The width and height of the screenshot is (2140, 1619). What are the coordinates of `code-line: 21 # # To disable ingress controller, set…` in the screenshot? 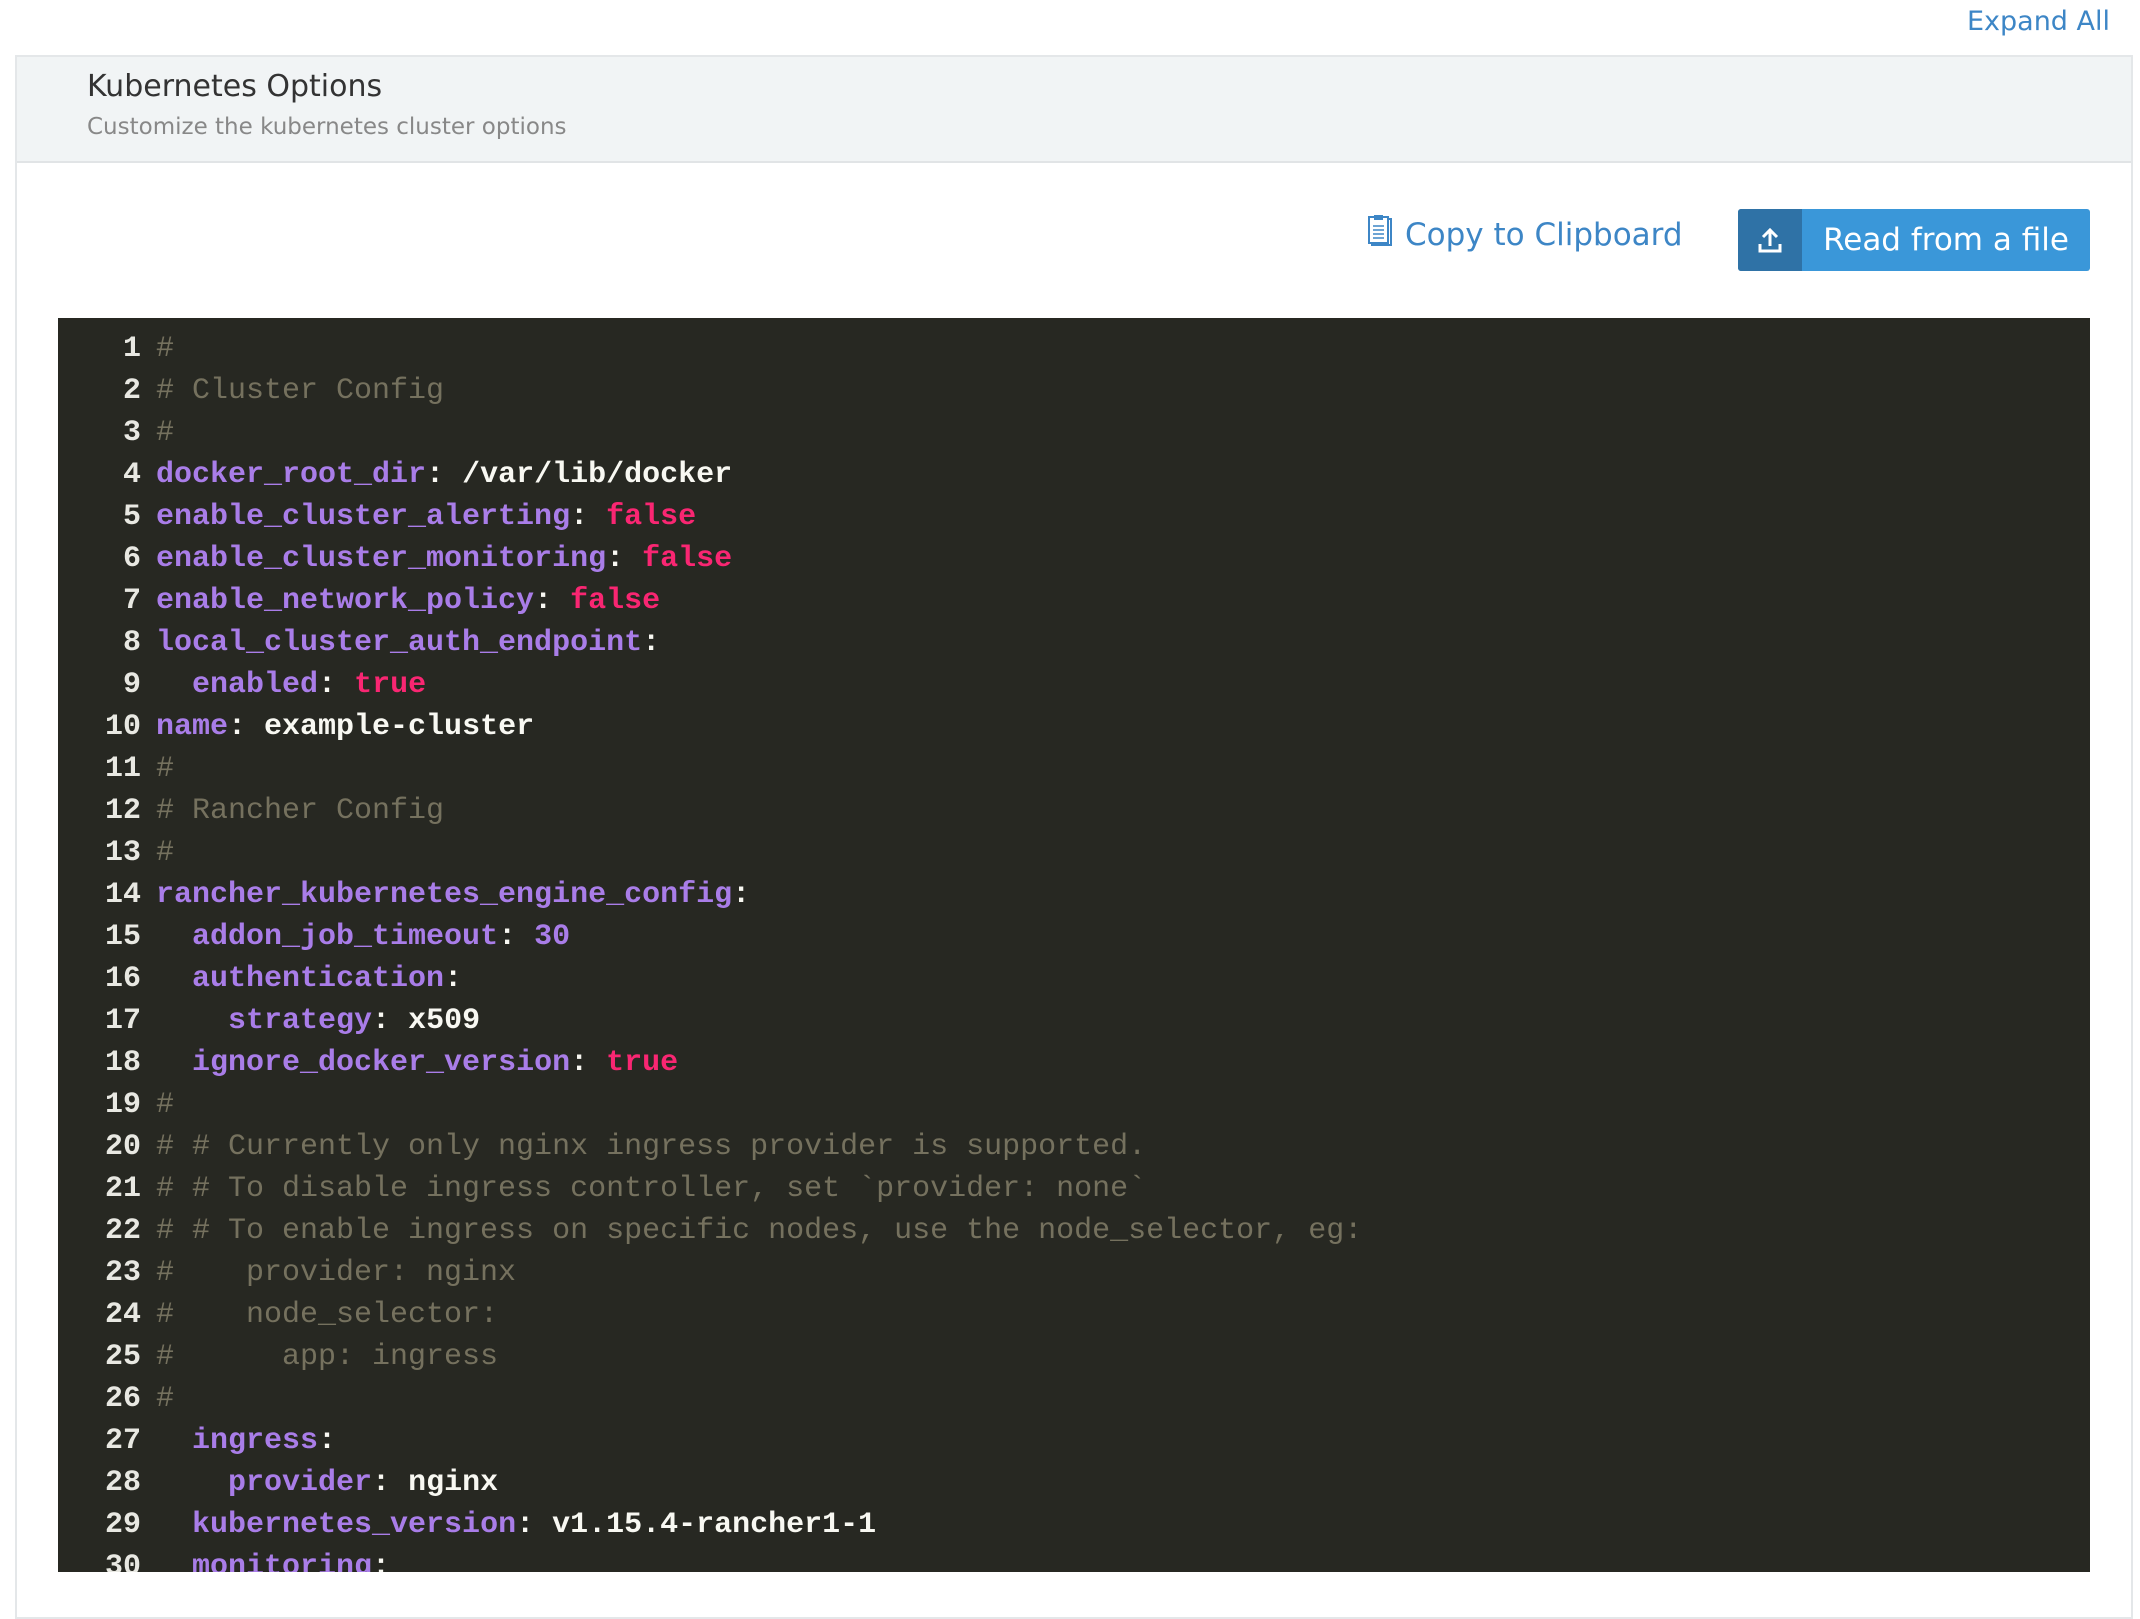 It's located at (1074, 1189).